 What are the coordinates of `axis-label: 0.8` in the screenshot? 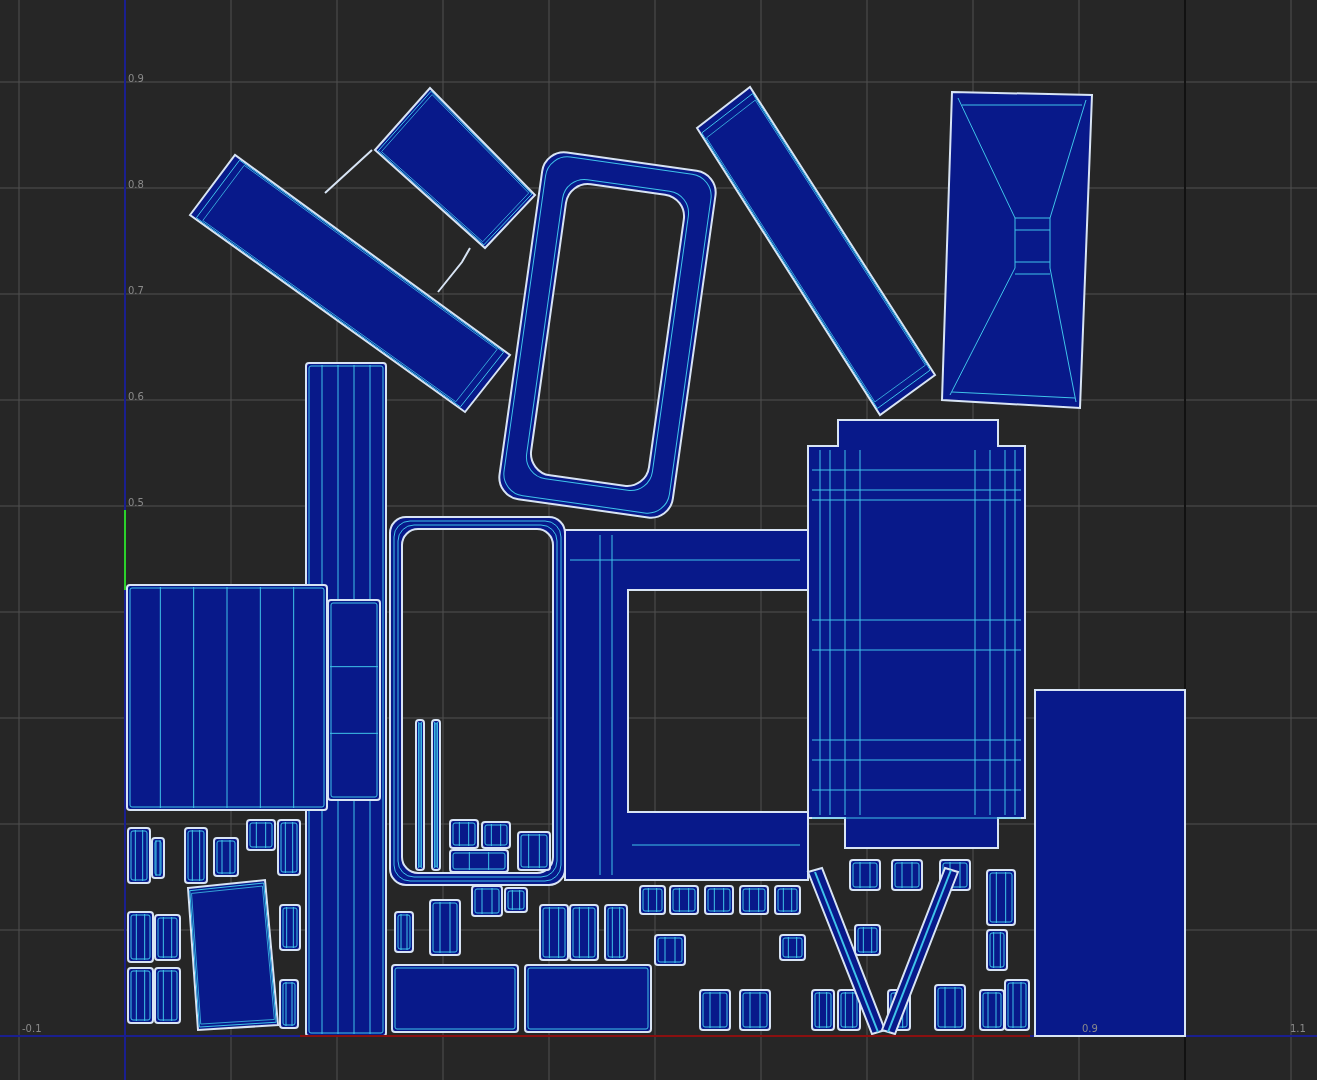 It's located at (136, 184).